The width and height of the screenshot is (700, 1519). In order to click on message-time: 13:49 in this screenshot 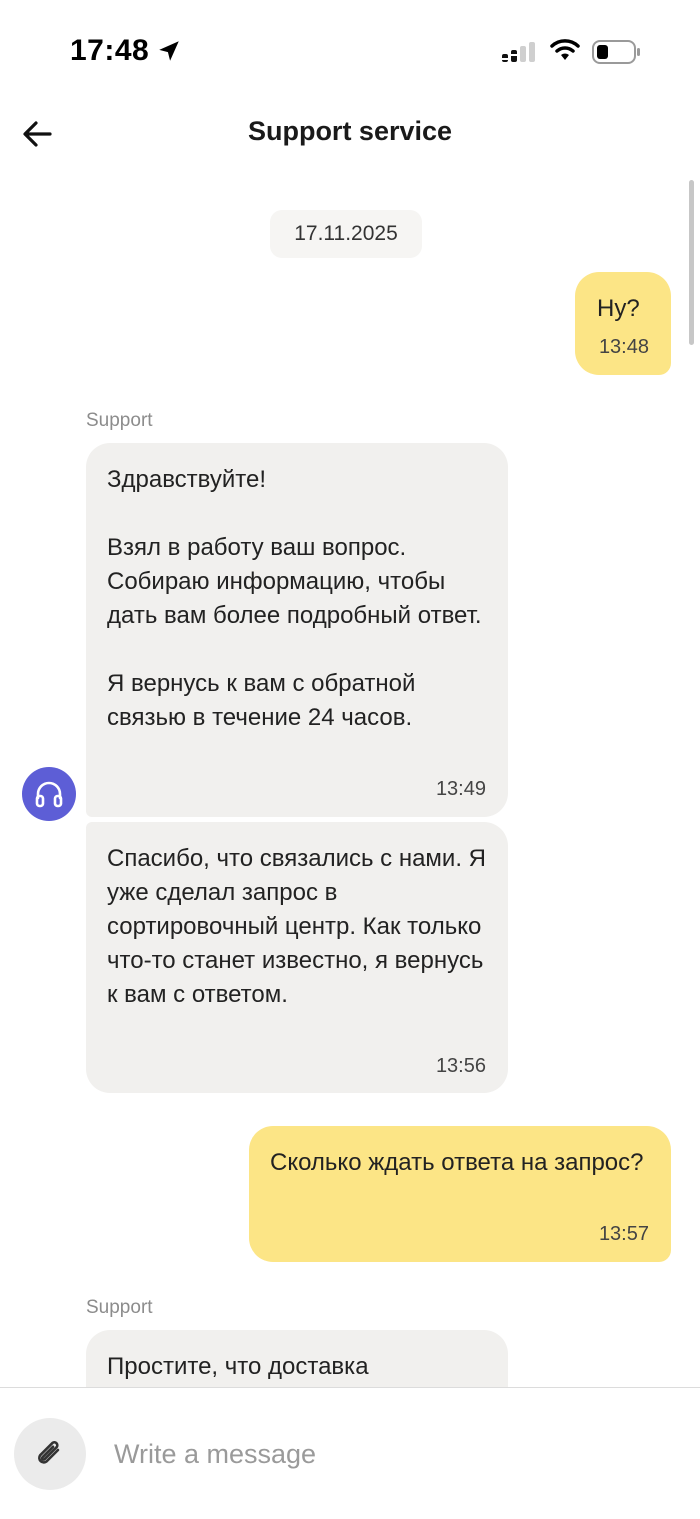, I will do `click(460, 789)`.